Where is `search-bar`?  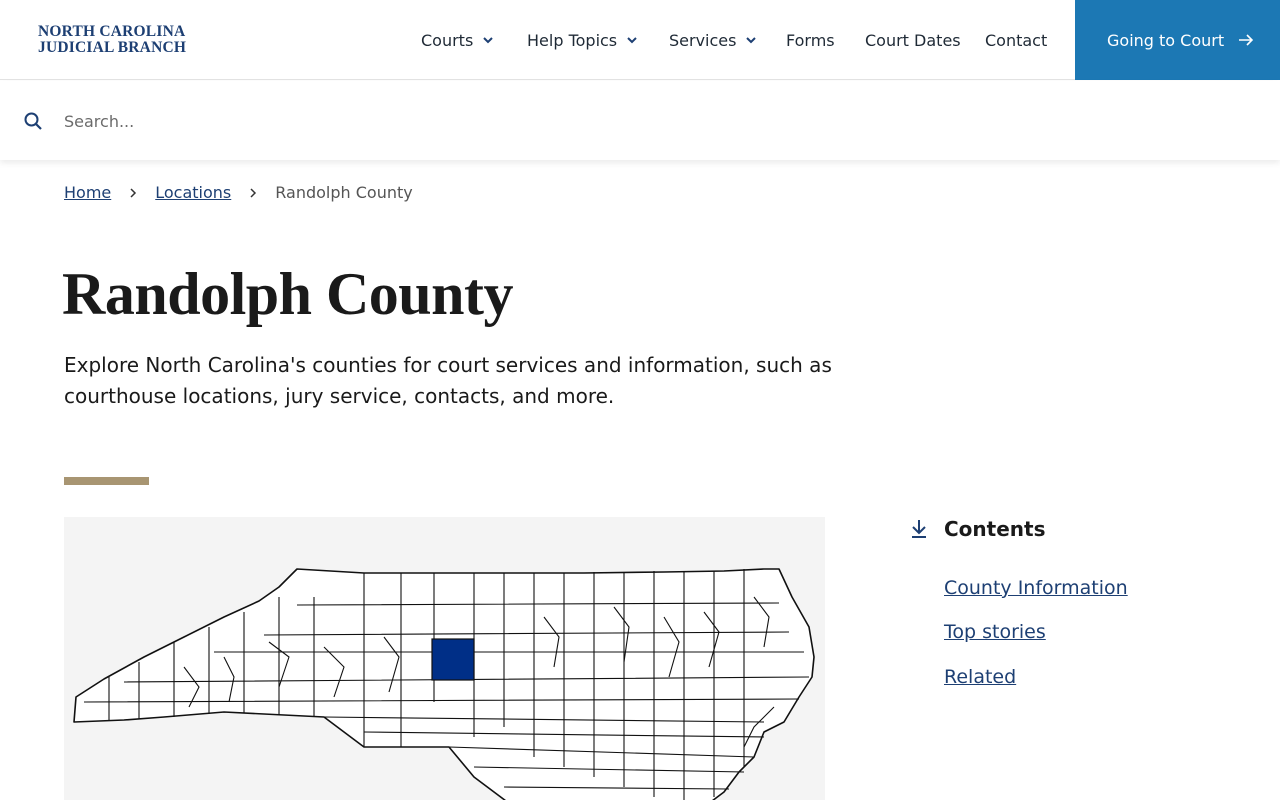 search-bar is located at coordinates (640, 120).